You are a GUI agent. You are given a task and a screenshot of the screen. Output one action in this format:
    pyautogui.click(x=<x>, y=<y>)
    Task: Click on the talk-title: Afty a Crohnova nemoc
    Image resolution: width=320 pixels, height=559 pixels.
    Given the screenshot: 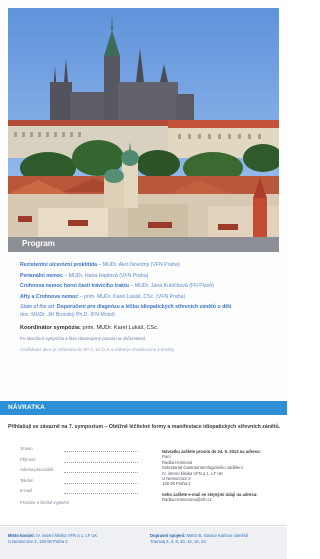 What is the action you would take?
    pyautogui.click(x=49, y=296)
    